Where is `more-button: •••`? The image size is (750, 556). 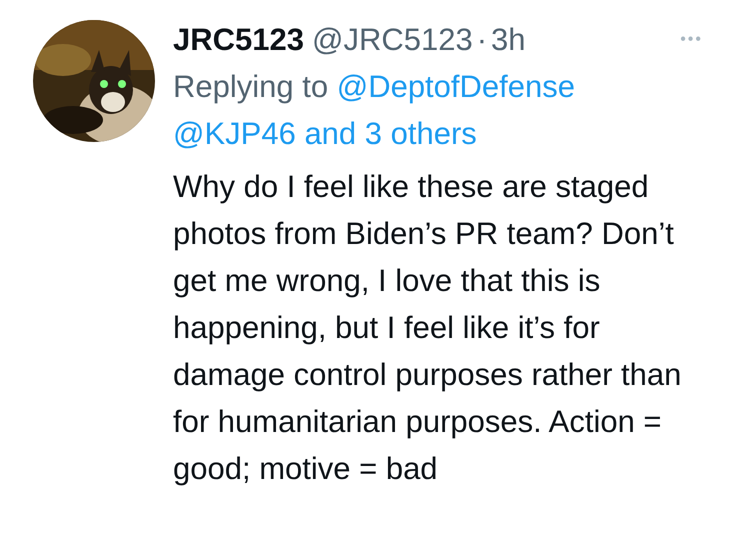
more-button: ••• is located at coordinates (691, 39).